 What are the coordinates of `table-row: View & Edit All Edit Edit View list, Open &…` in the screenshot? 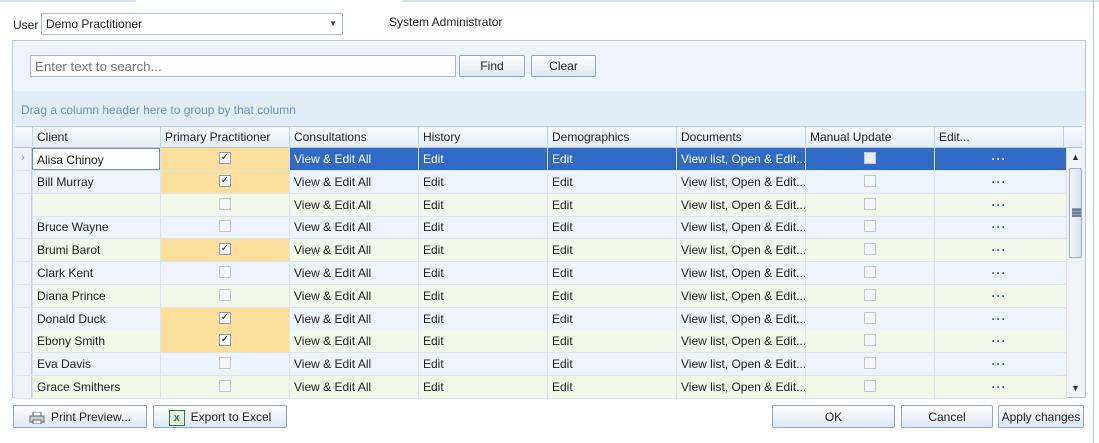 It's located at (540, 205).